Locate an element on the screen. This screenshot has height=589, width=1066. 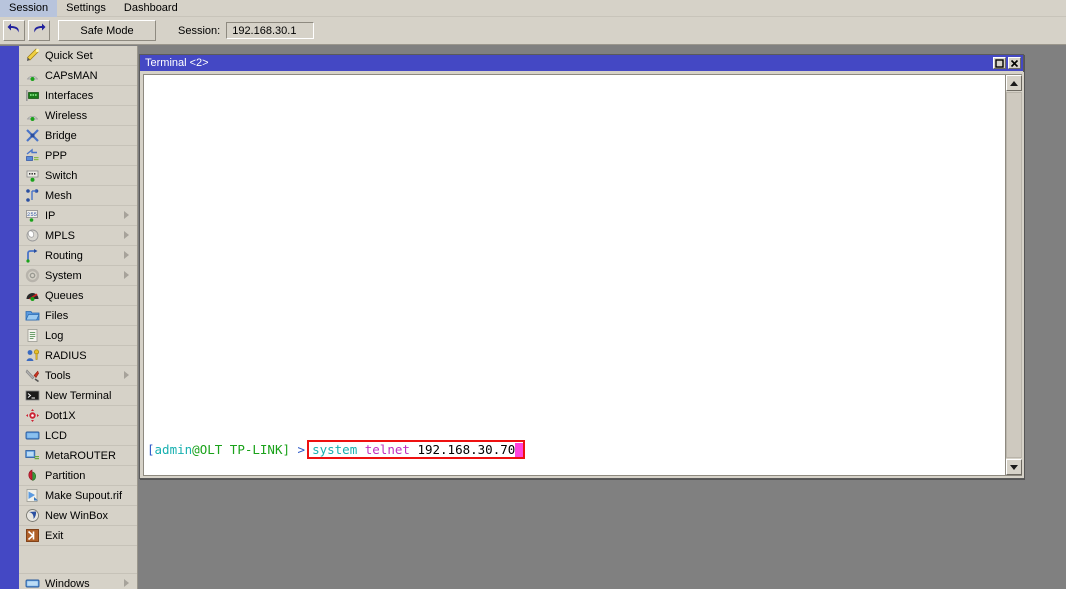
sidebar-item-log: Log is located at coordinates (78, 336).